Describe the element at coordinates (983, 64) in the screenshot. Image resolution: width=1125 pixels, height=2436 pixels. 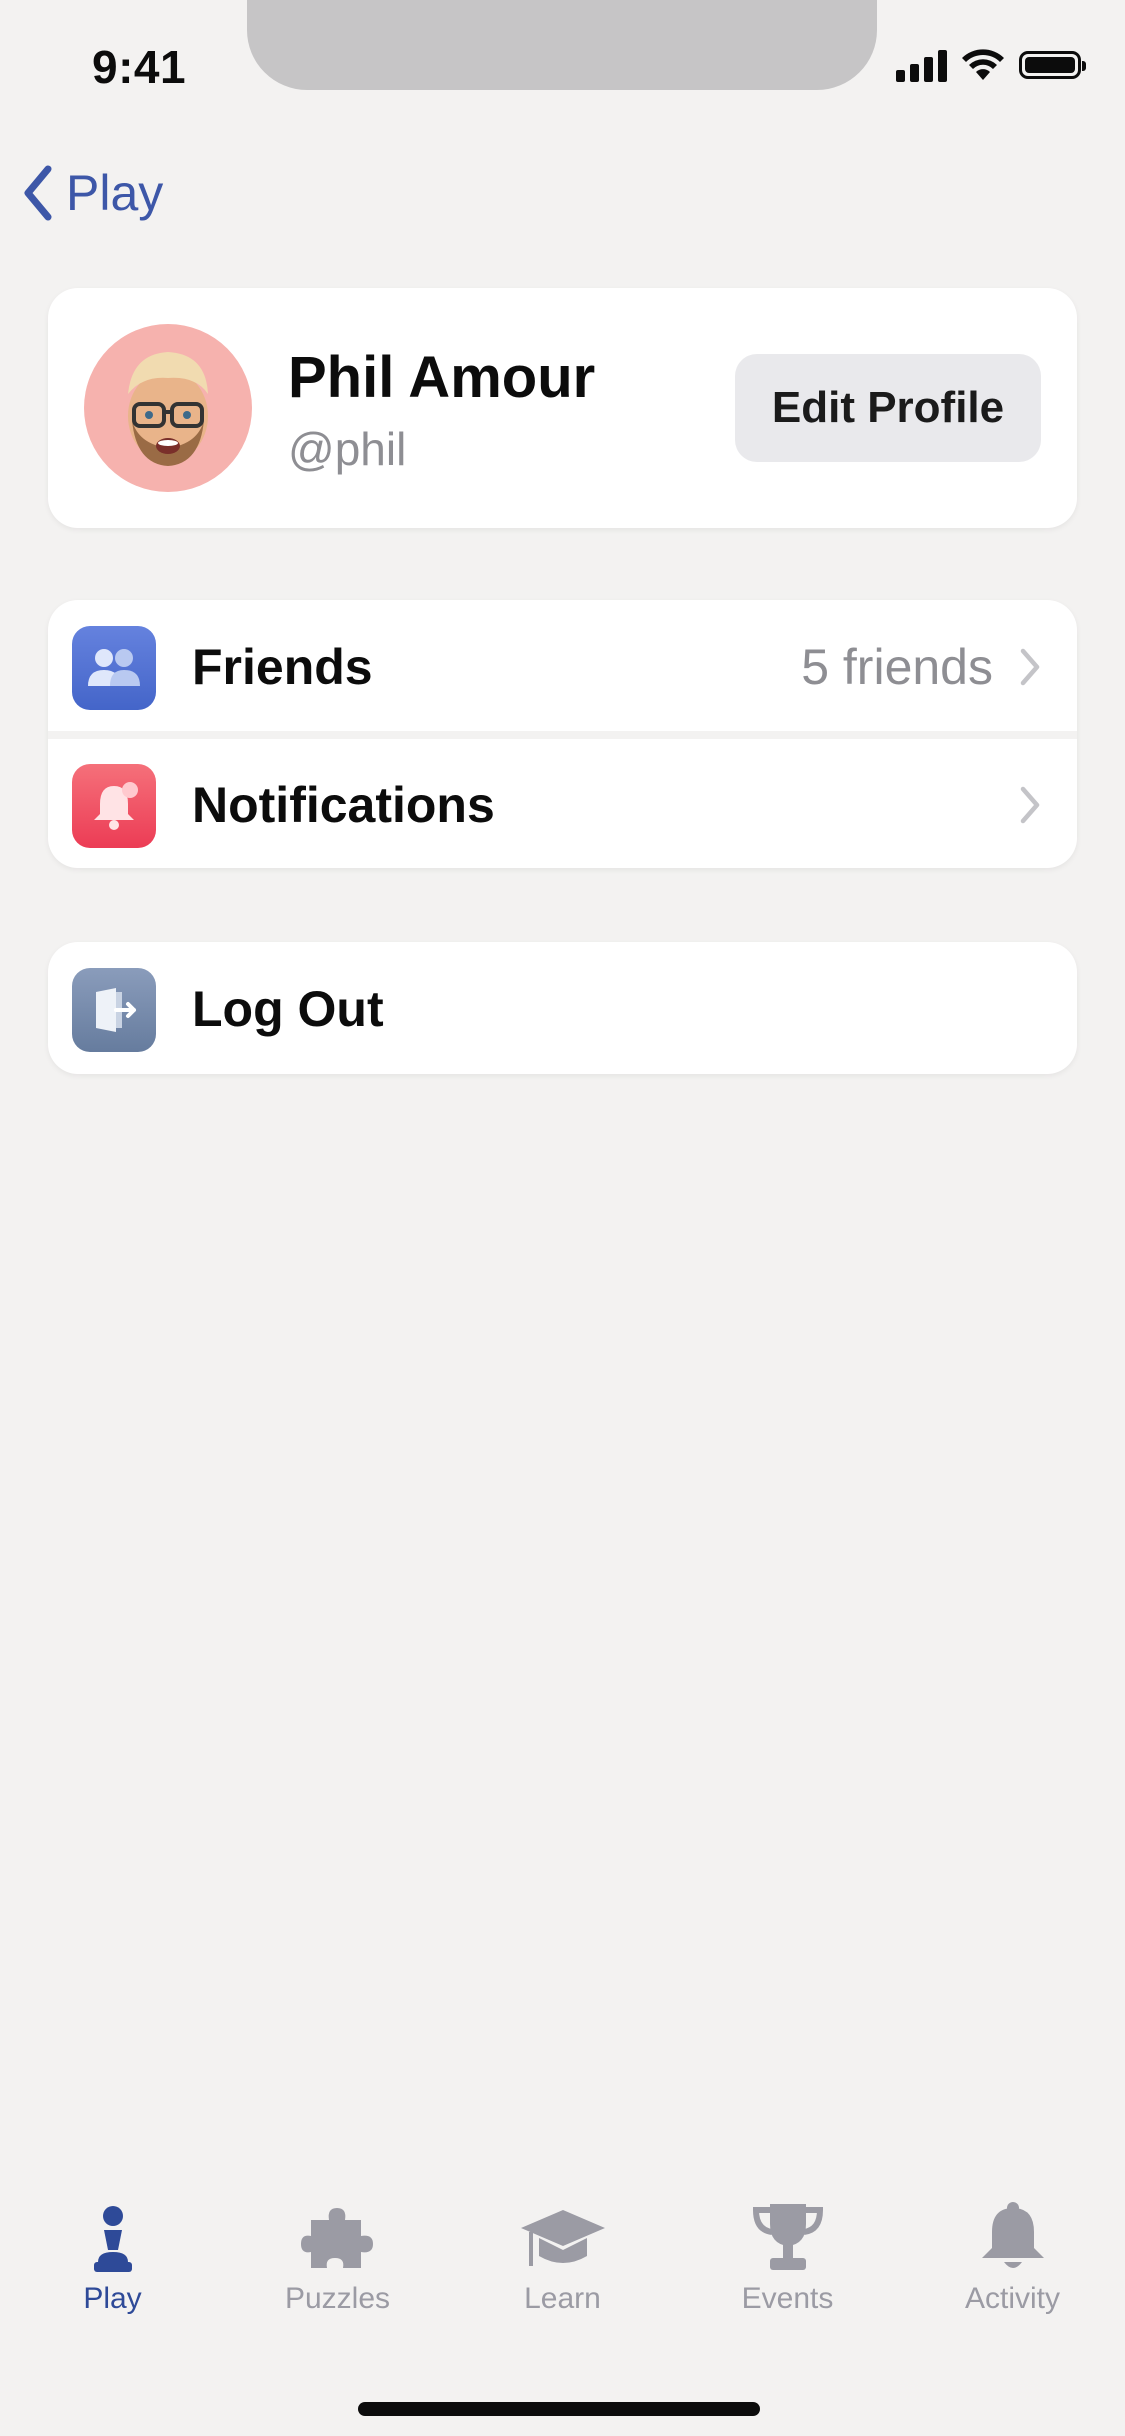
I see `wifi-icon` at that location.